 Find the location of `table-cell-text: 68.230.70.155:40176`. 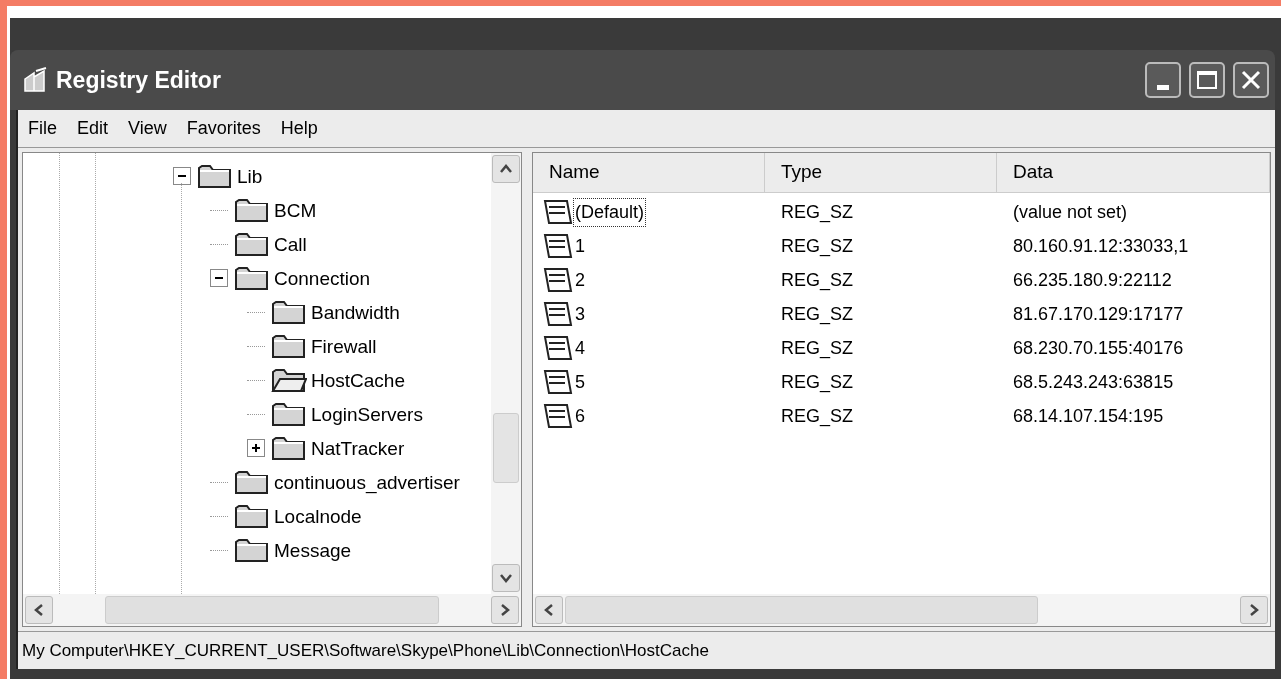

table-cell-text: 68.230.70.155:40176 is located at coordinates (1098, 348).